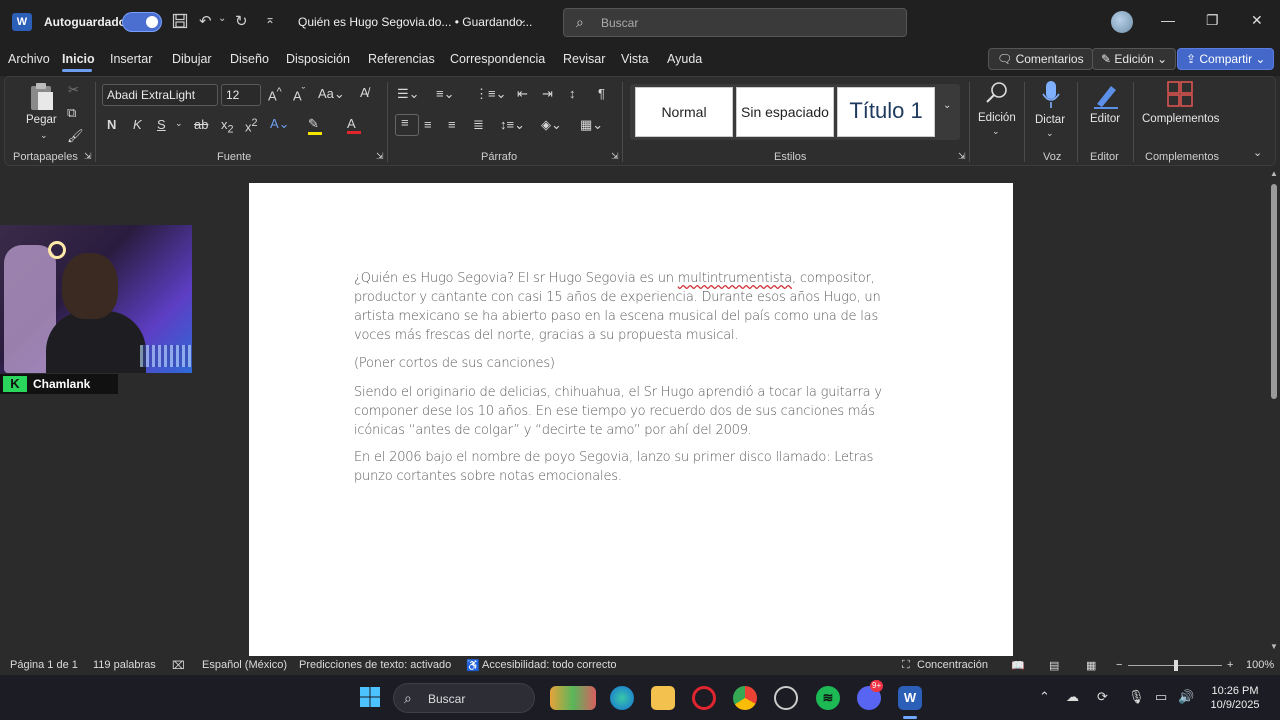  I want to click on zoom-in-icon: +, so click(1230, 665).